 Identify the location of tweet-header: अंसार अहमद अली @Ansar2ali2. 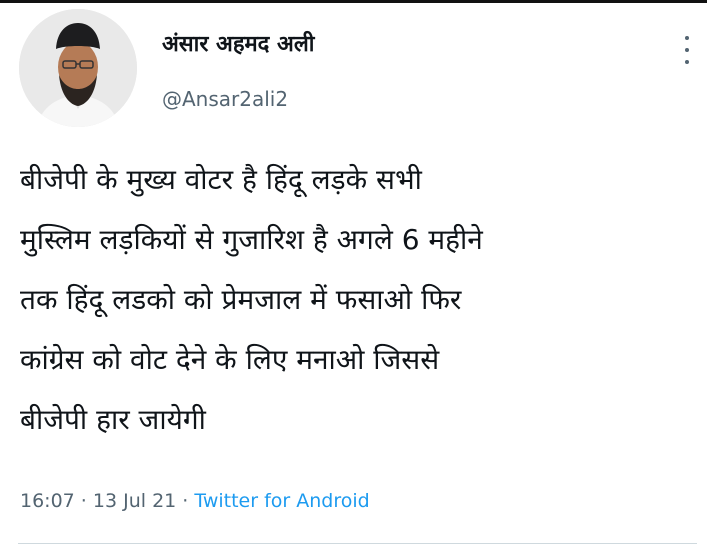
(238, 72).